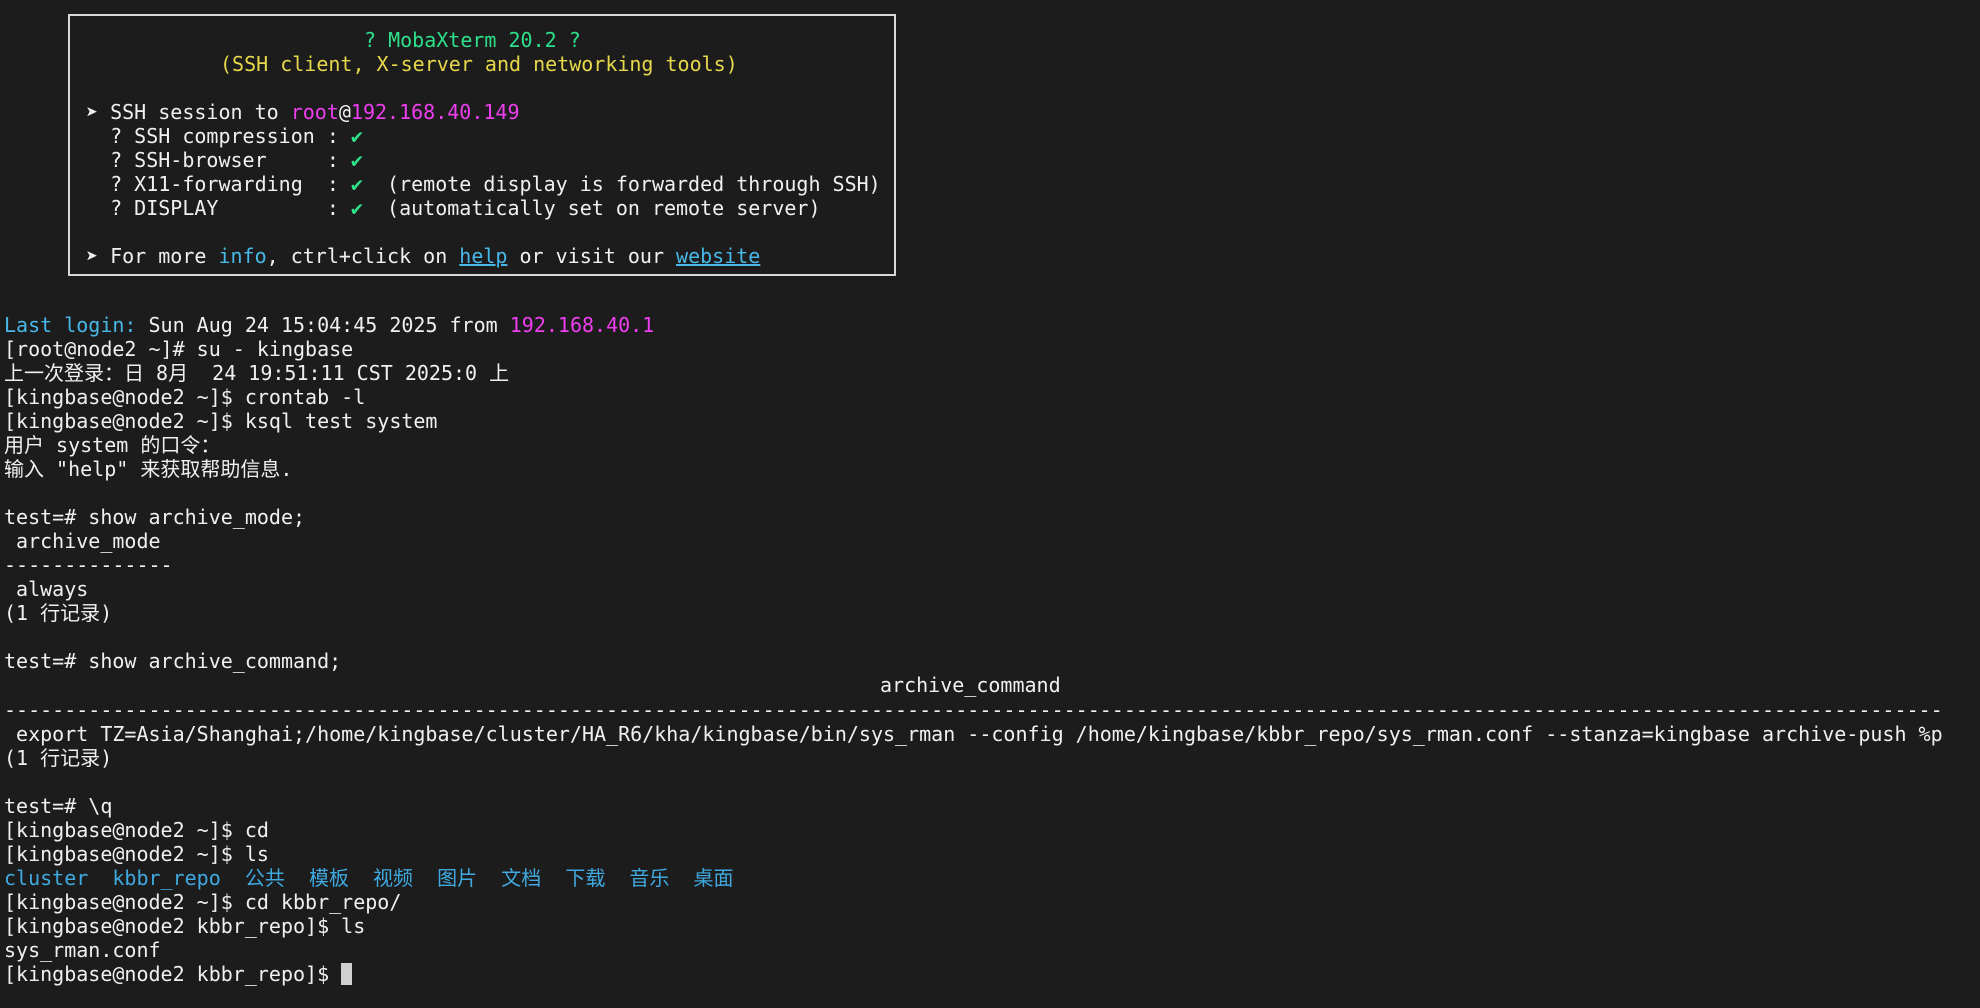  What do you see at coordinates (155, 517) in the screenshot?
I see `terminal-line: test=# show archive_mode;` at bounding box center [155, 517].